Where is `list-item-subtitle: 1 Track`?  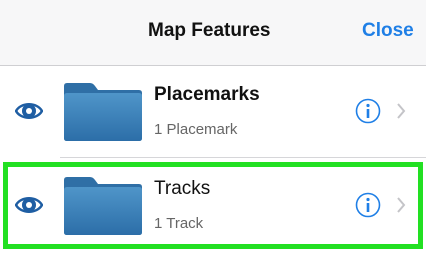
list-item-subtitle: 1 Track is located at coordinates (179, 223).